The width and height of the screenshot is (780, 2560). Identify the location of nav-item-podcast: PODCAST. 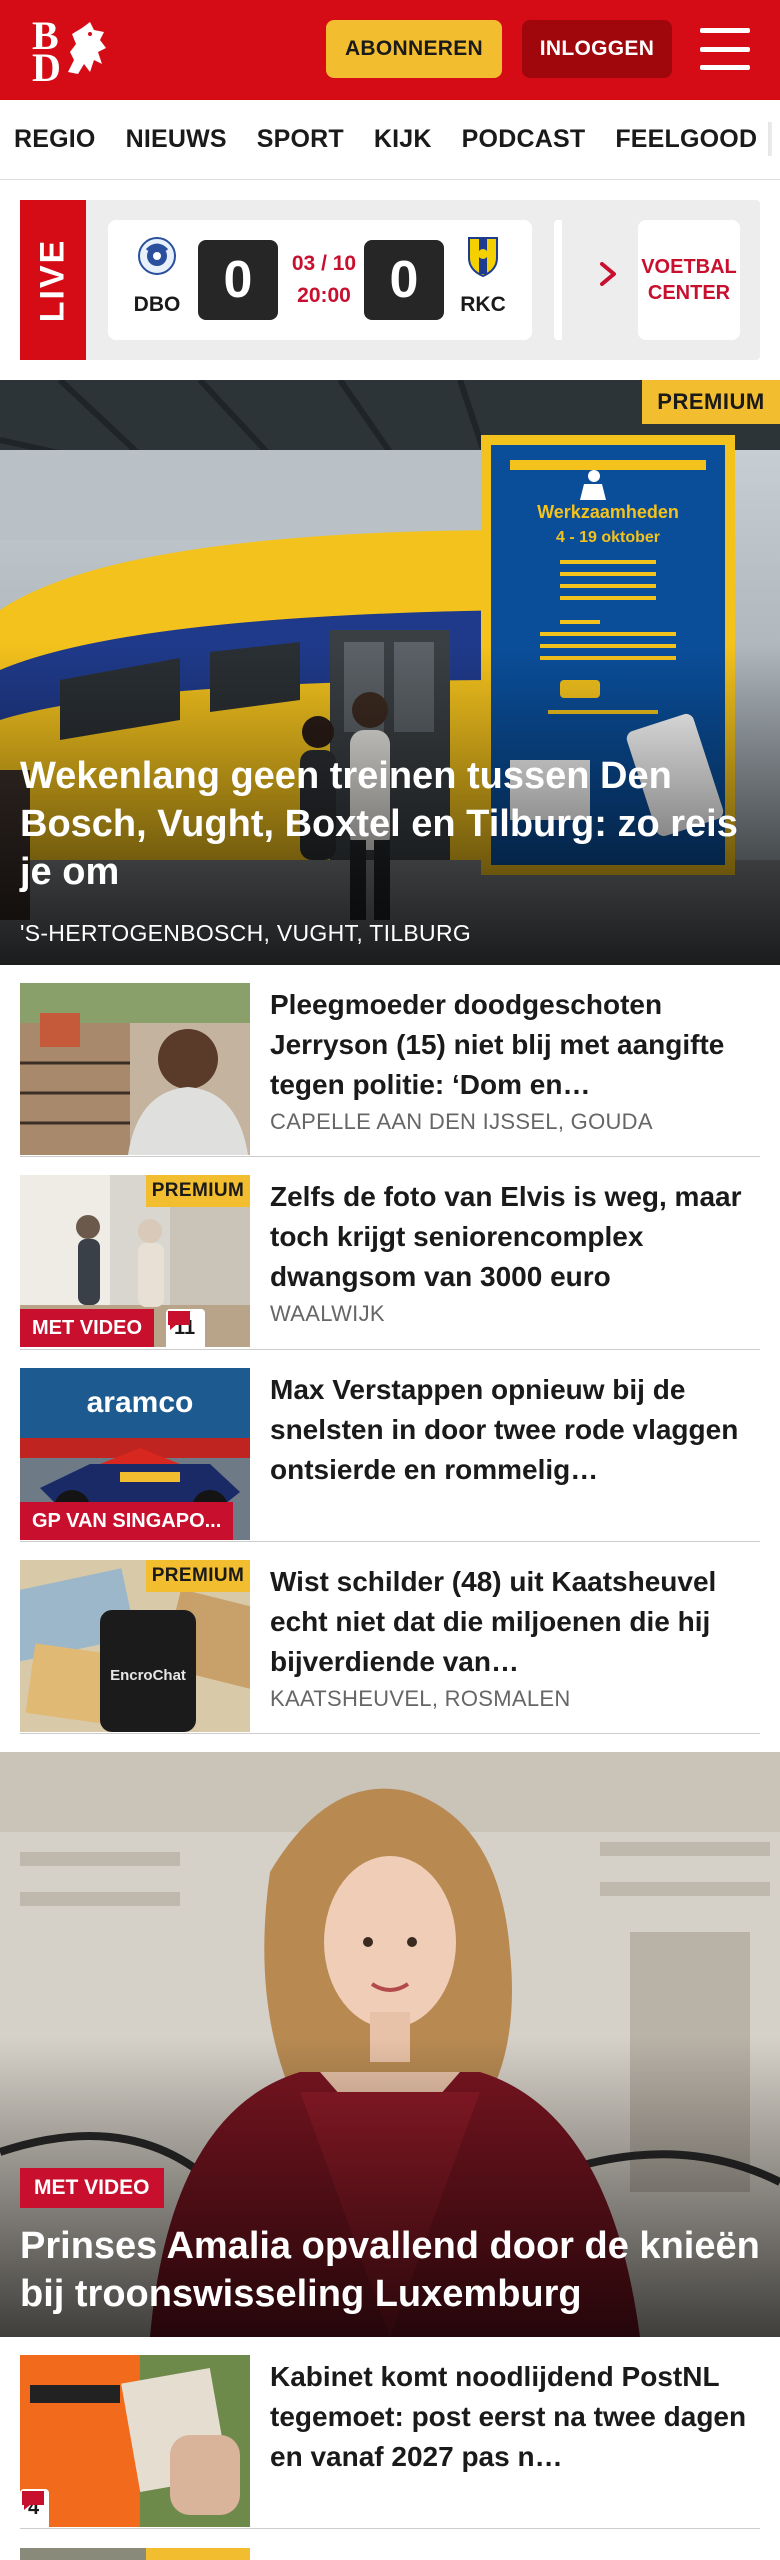
(524, 139).